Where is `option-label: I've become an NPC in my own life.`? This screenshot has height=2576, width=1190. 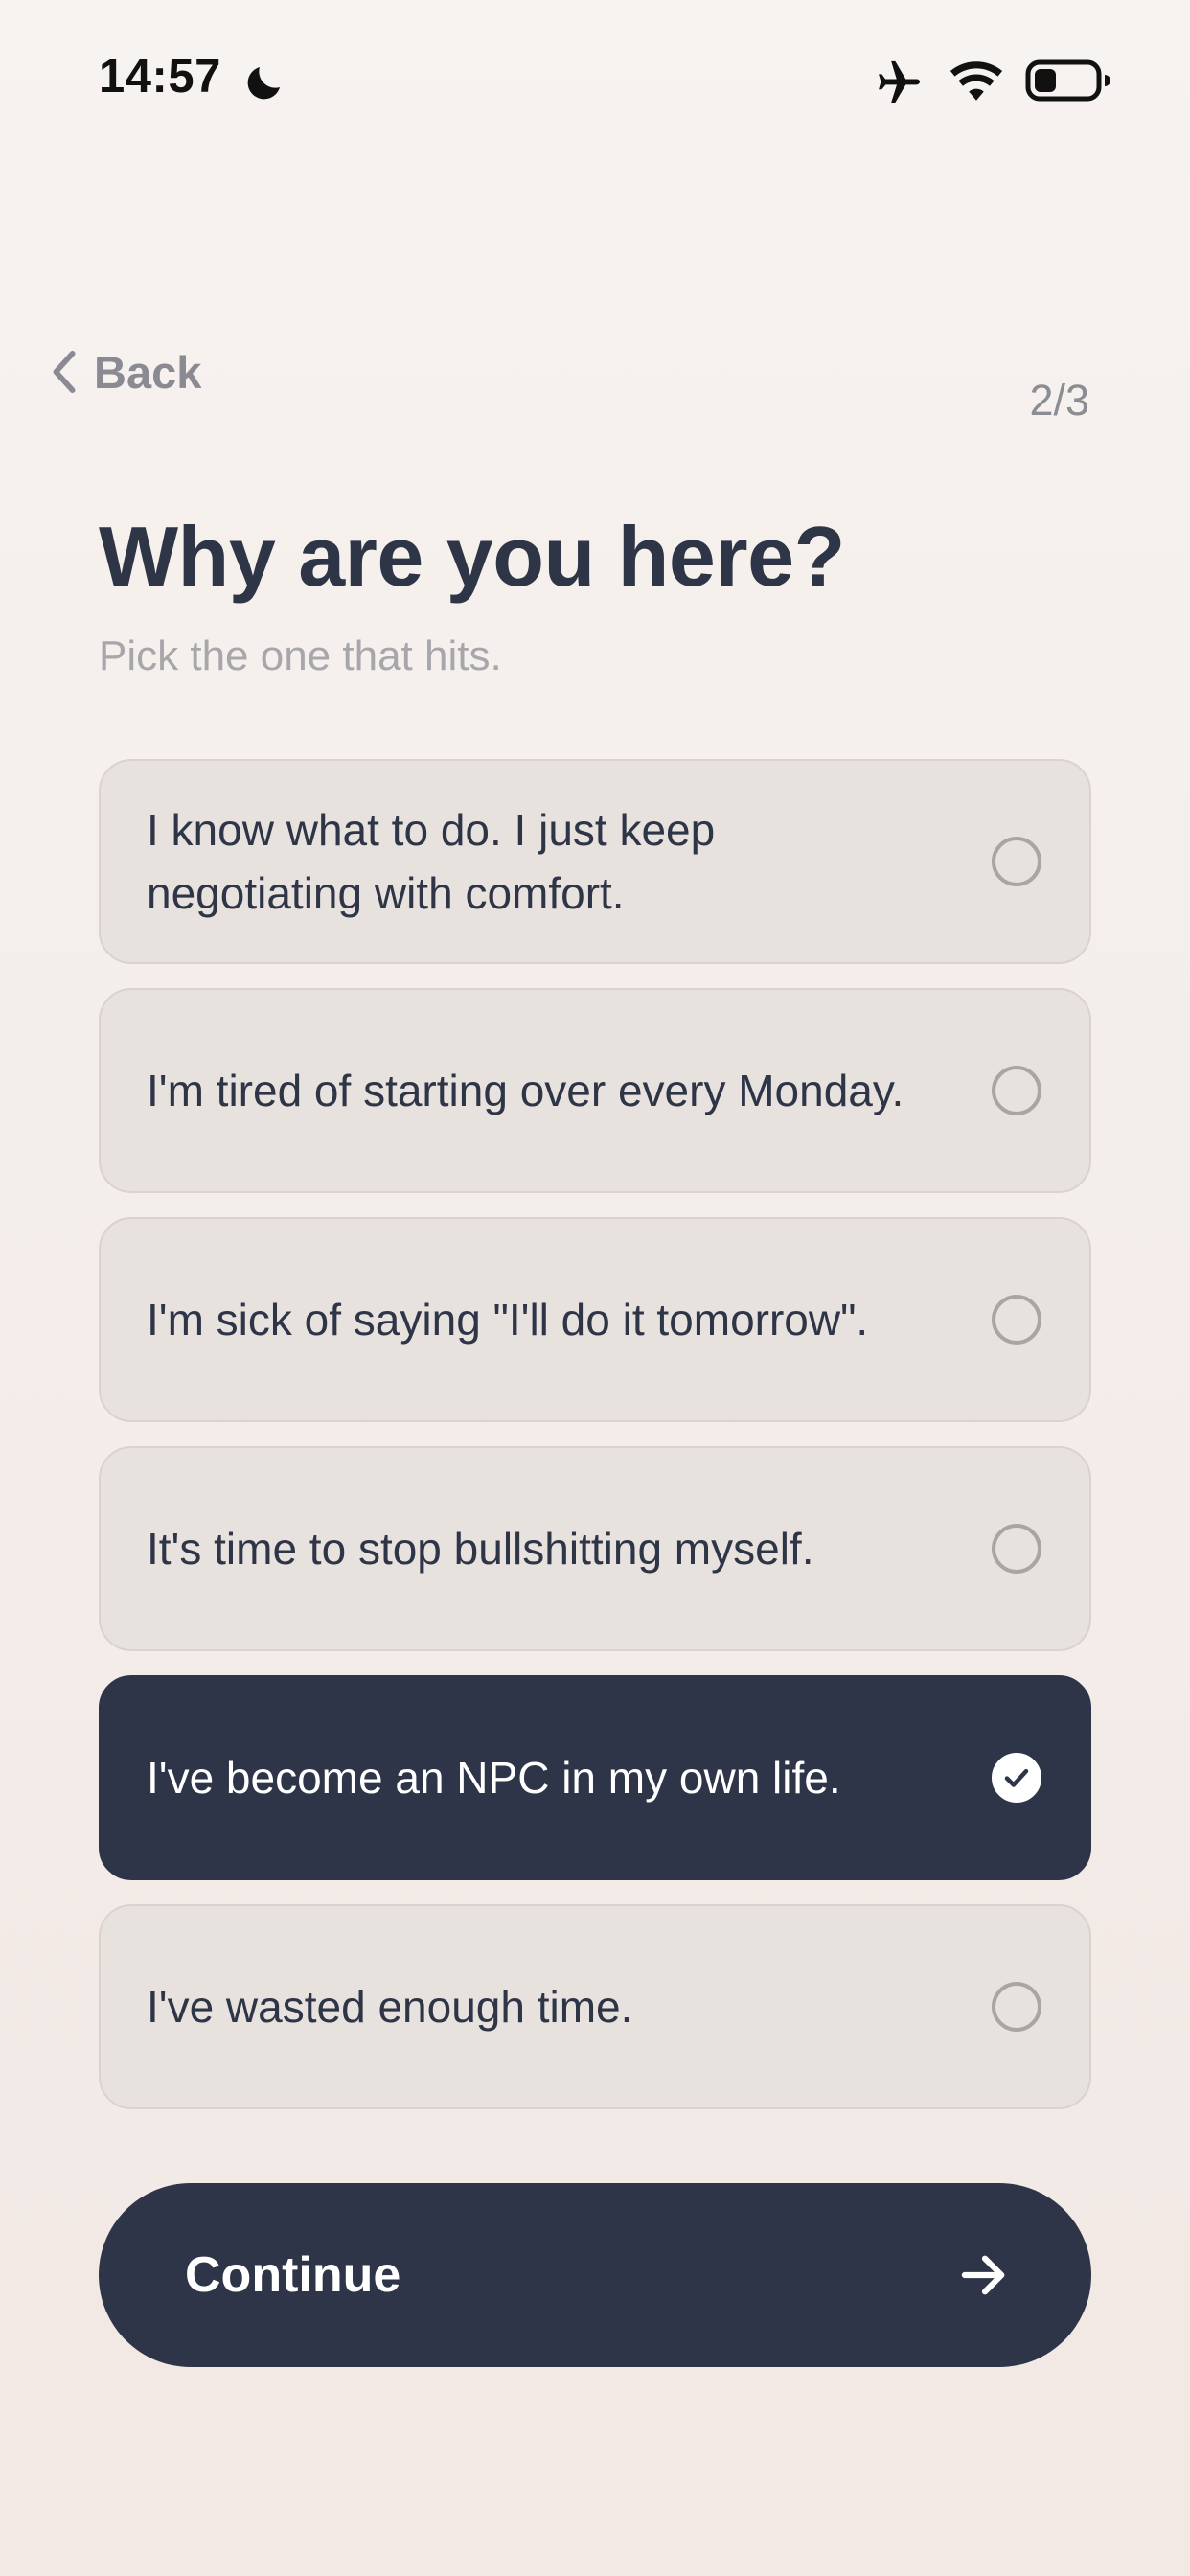 option-label: I've become an NPC in my own life. is located at coordinates (494, 1778).